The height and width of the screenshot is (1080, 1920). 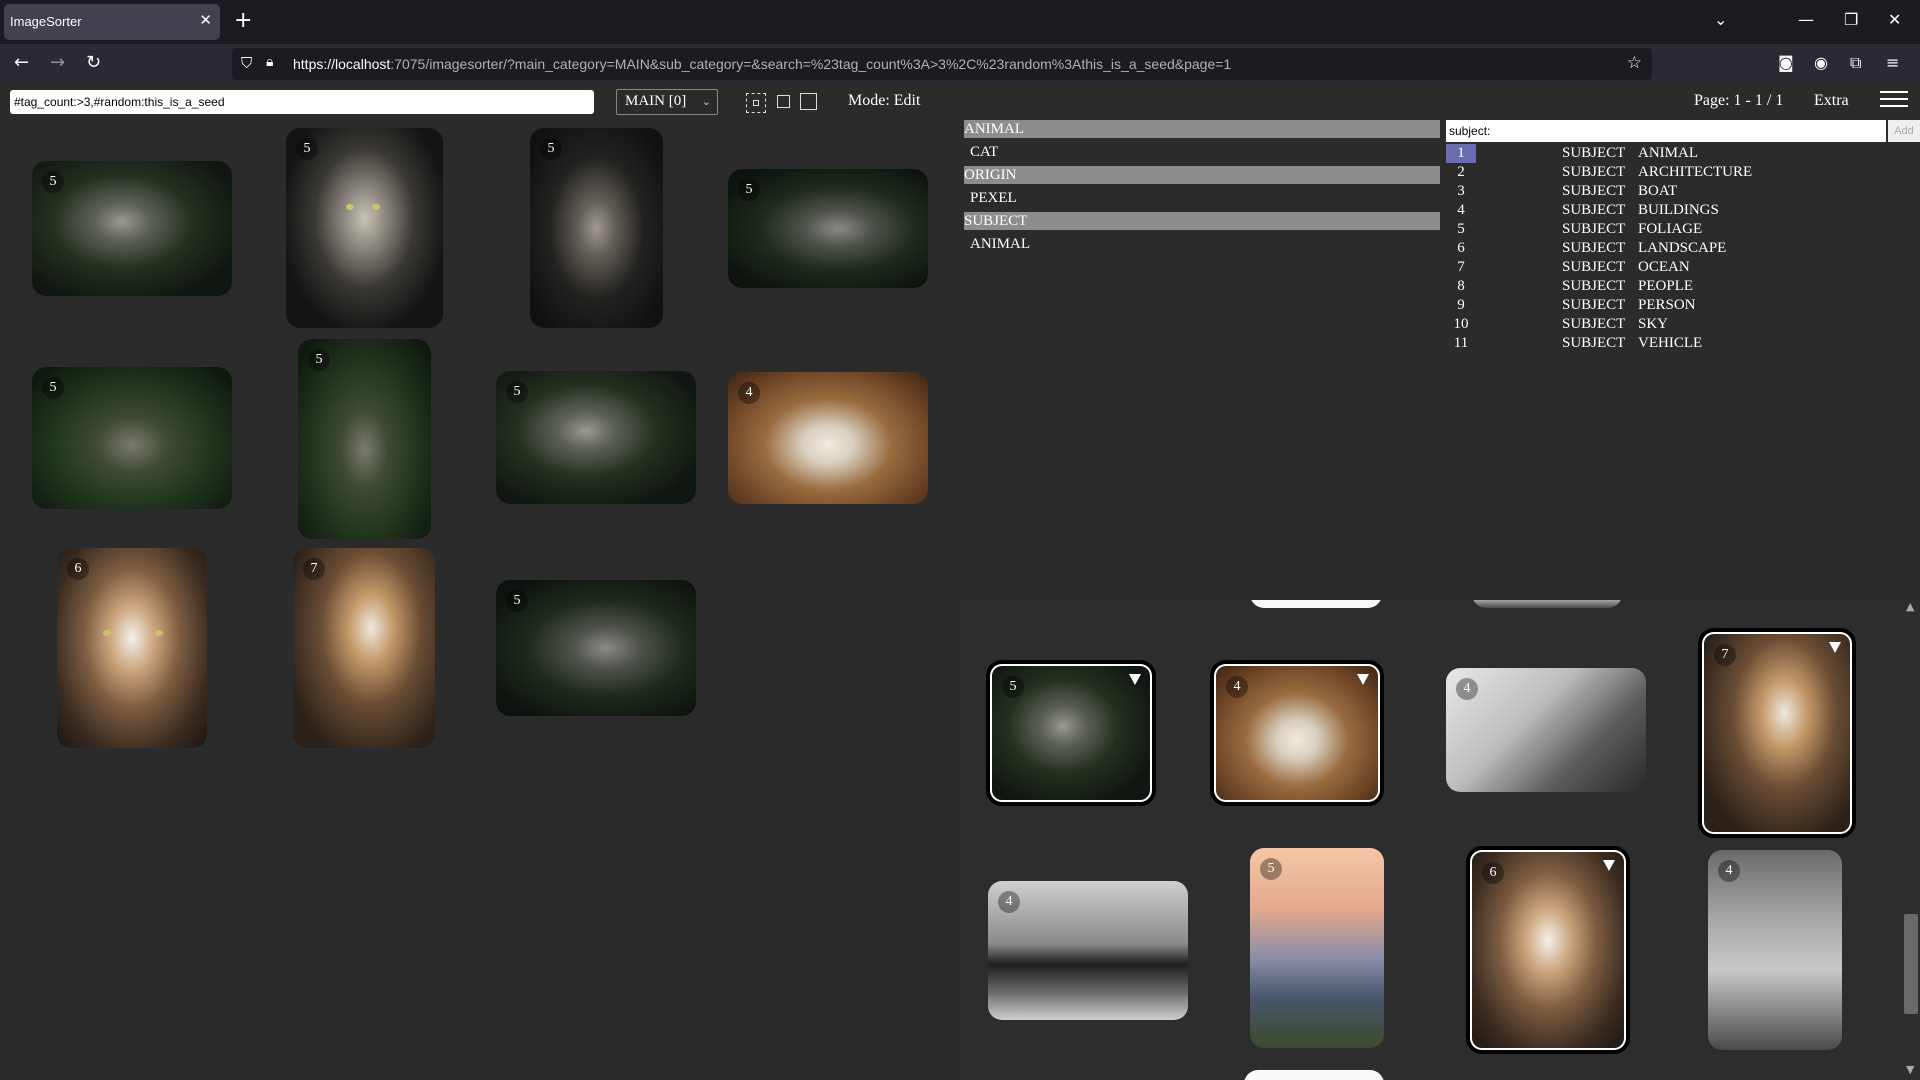 I want to click on vertical-scrollbar: ▲ ▼, so click(x=1911, y=840).